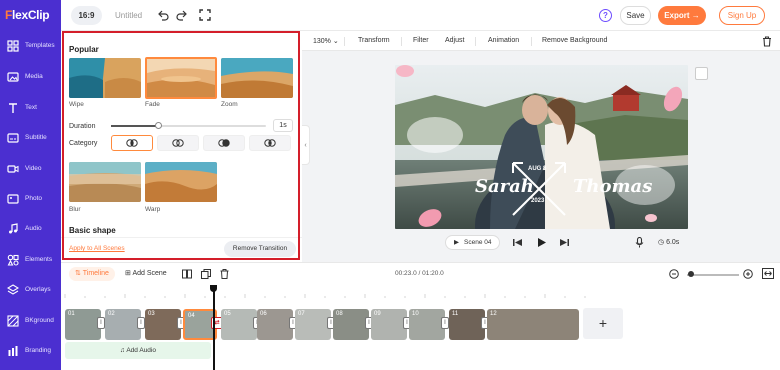 The width and height of the screenshot is (780, 370). I want to click on duration-slider-handle, so click(158, 125).